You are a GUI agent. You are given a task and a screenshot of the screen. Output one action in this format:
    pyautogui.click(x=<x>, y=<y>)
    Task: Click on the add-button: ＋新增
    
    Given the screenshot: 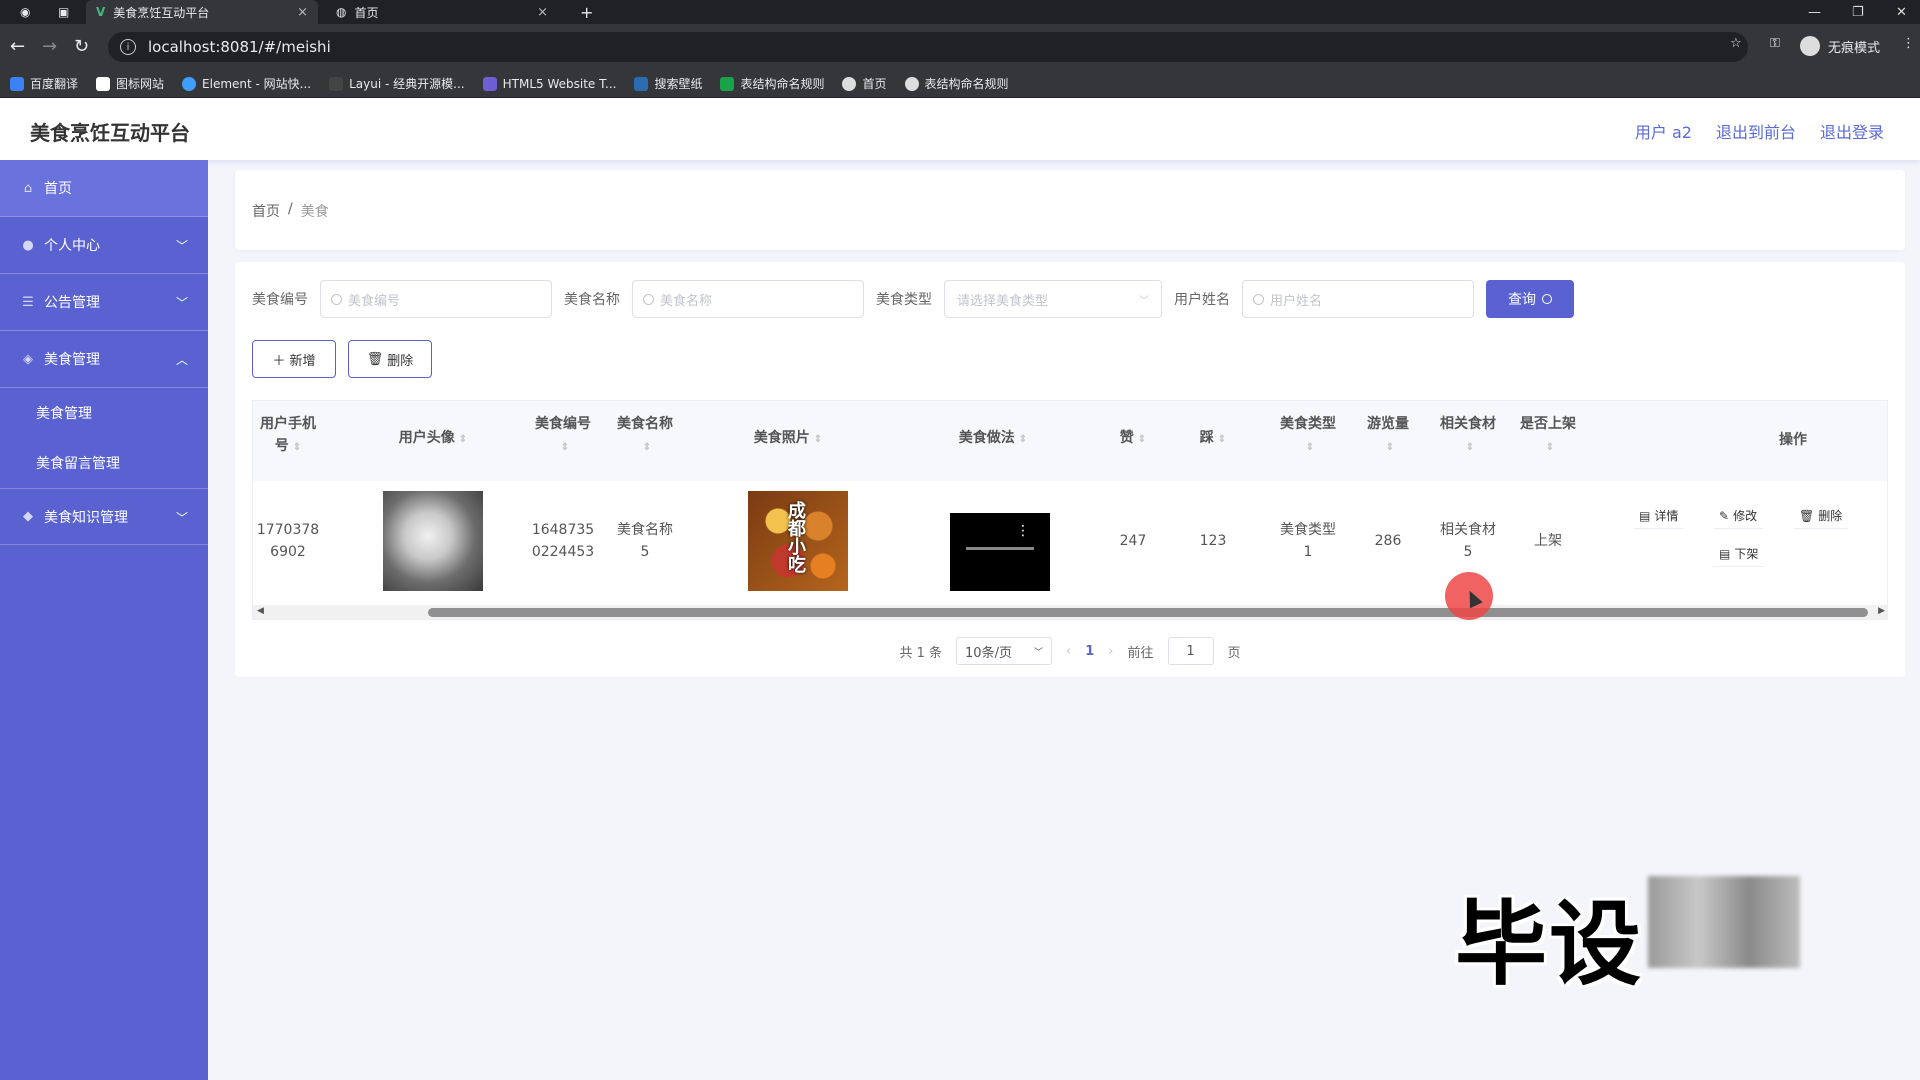 What is the action you would take?
    pyautogui.click(x=294, y=359)
    